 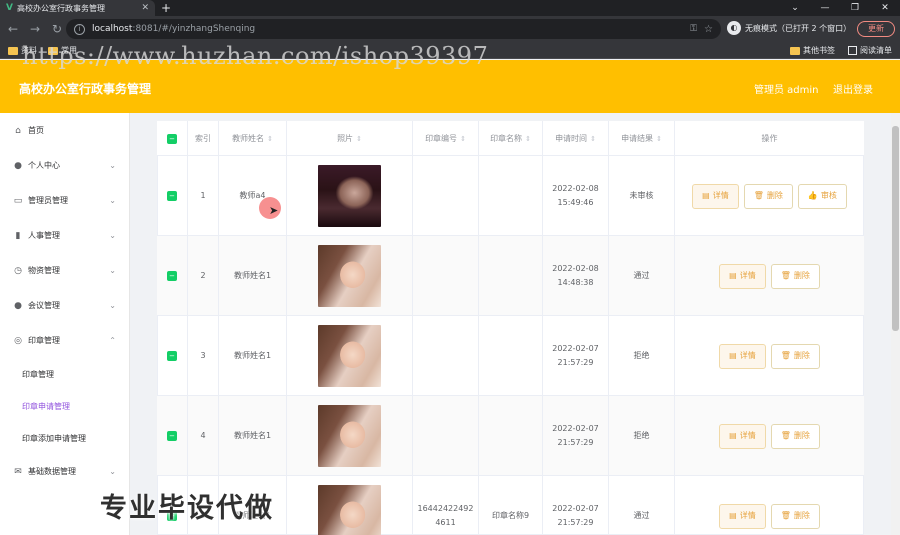 I want to click on address-bar: i localhost:8081/#/yinzhangShenqing ⚿ ☆, so click(x=393, y=29).